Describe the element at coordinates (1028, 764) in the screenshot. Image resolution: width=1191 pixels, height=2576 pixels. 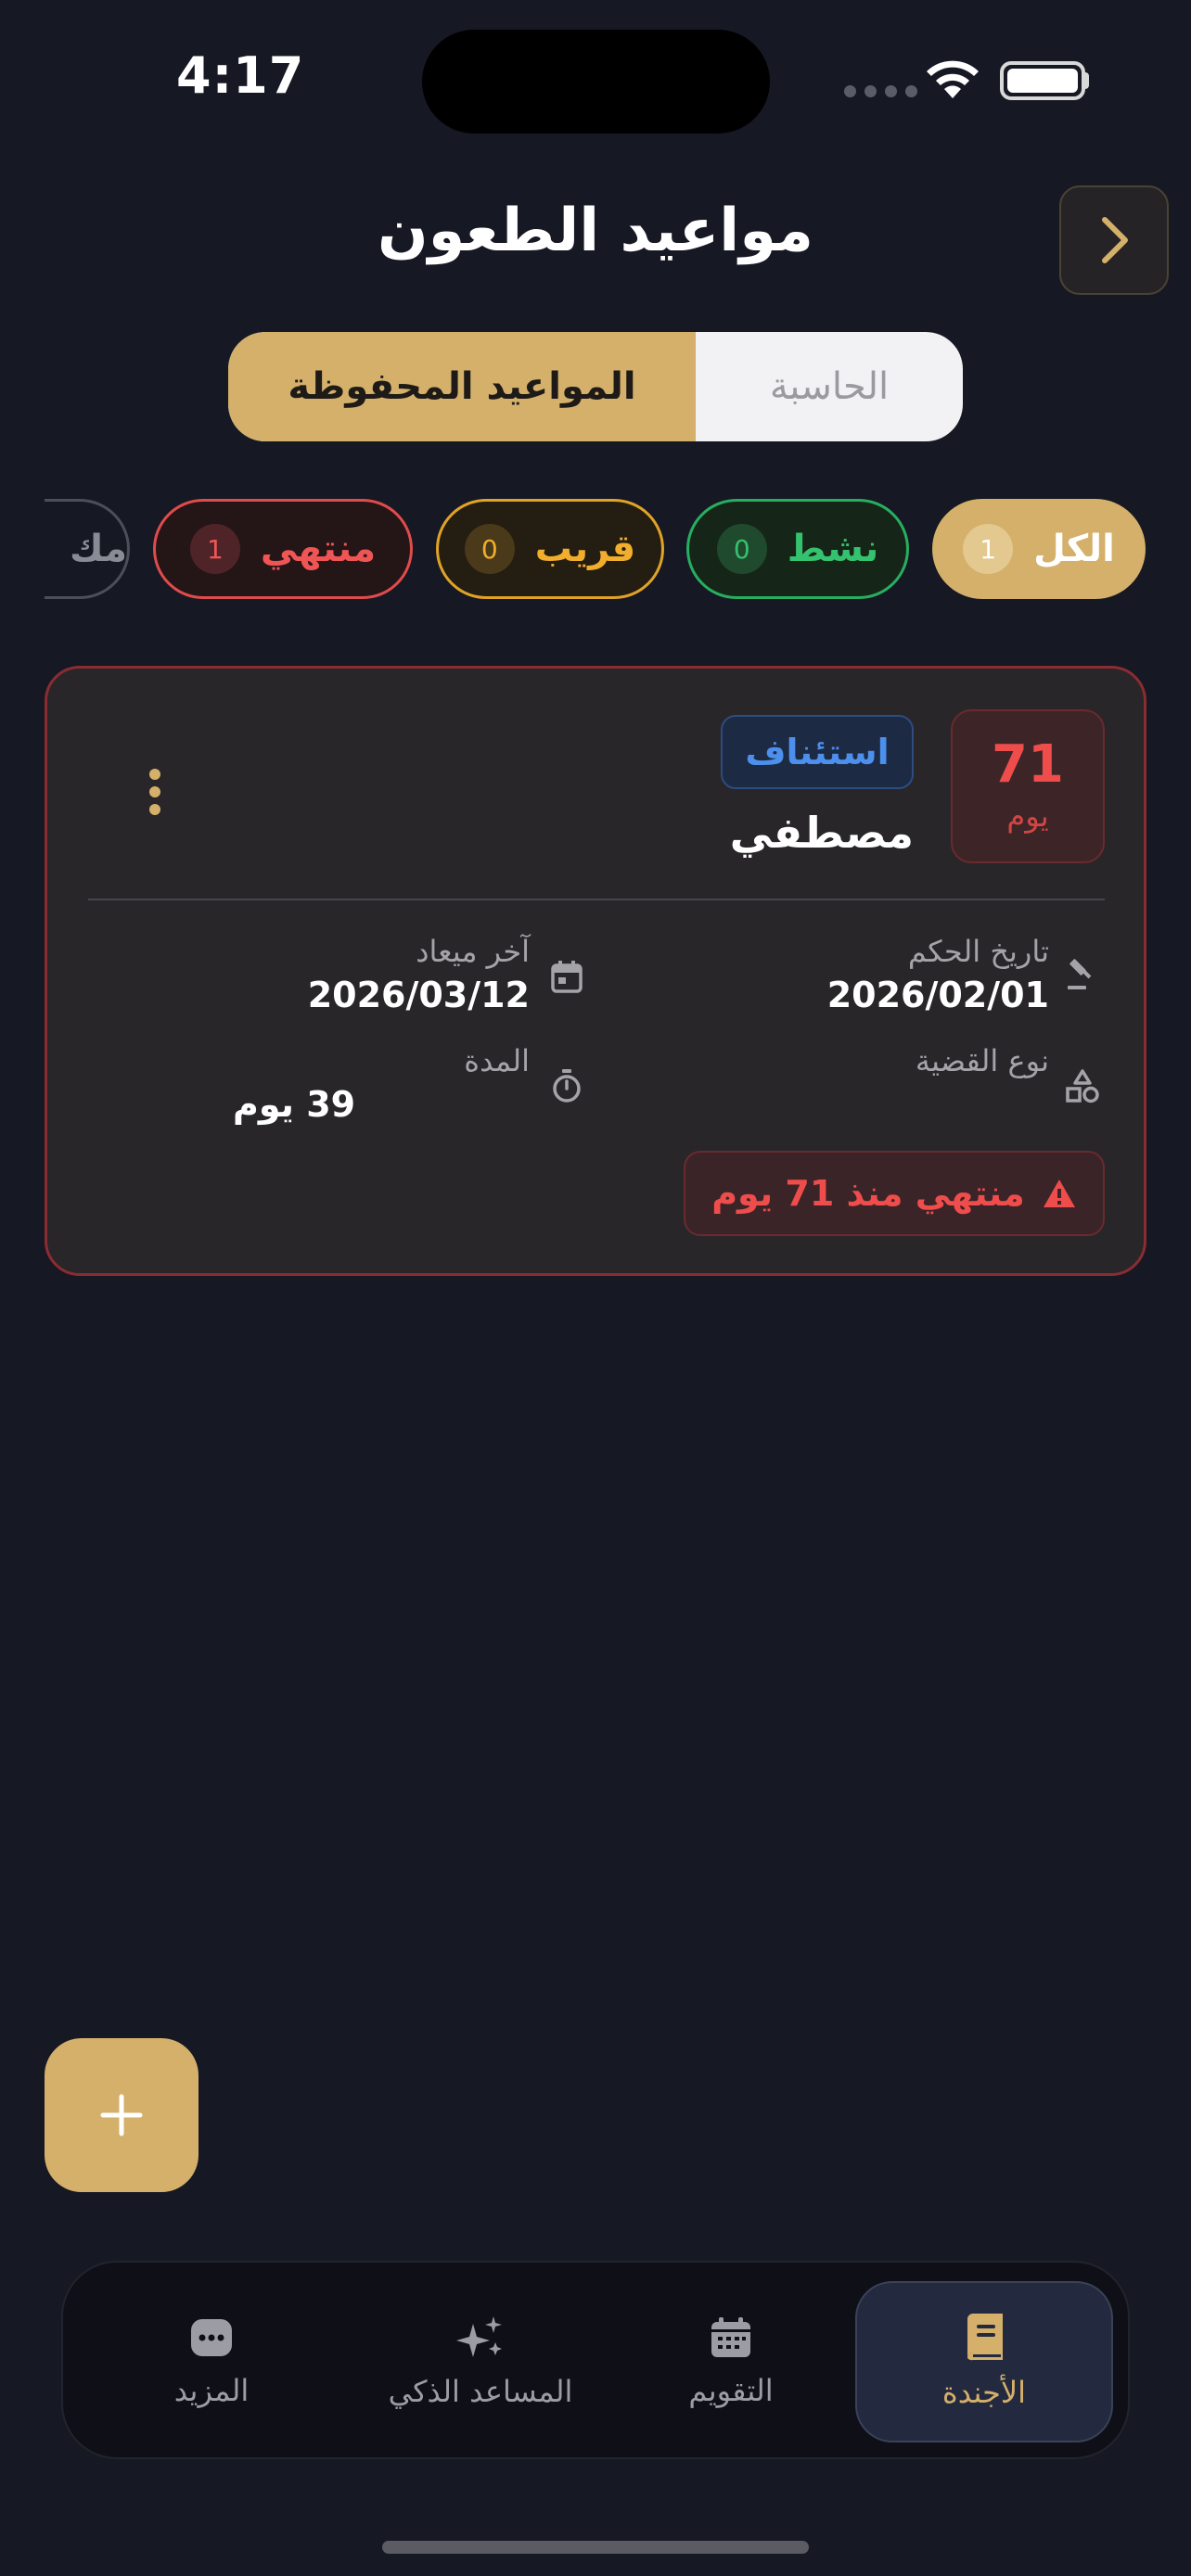
I see `days-number: 71` at that location.